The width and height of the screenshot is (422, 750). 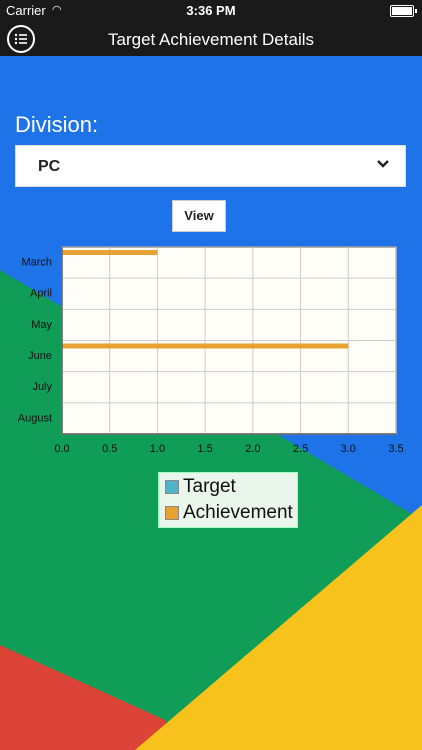 I want to click on battery-icon, so click(x=403, y=11).